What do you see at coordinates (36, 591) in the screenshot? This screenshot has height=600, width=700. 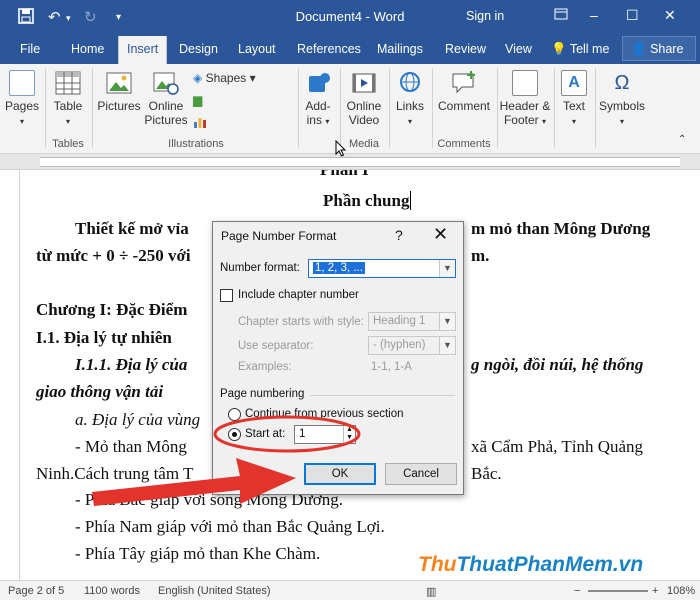 I see `page-count: Page 2 of 5` at bounding box center [36, 591].